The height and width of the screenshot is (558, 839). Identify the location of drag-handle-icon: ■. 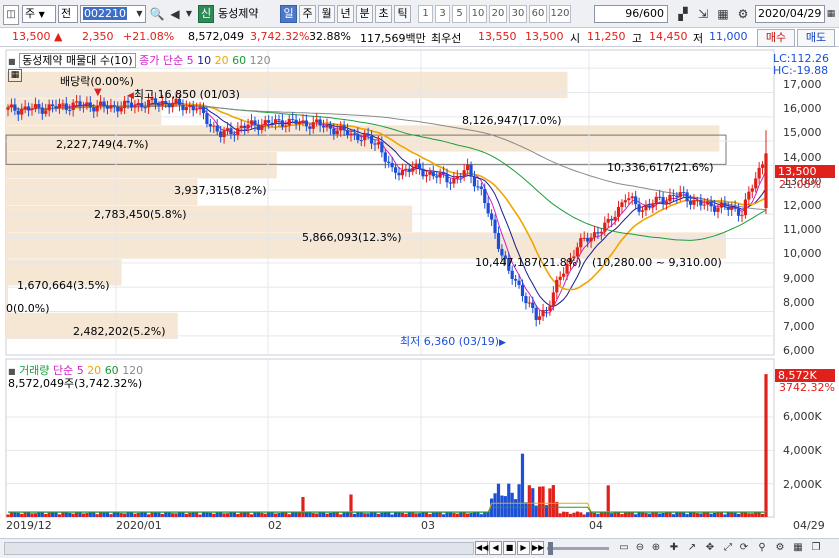
(12, 61).